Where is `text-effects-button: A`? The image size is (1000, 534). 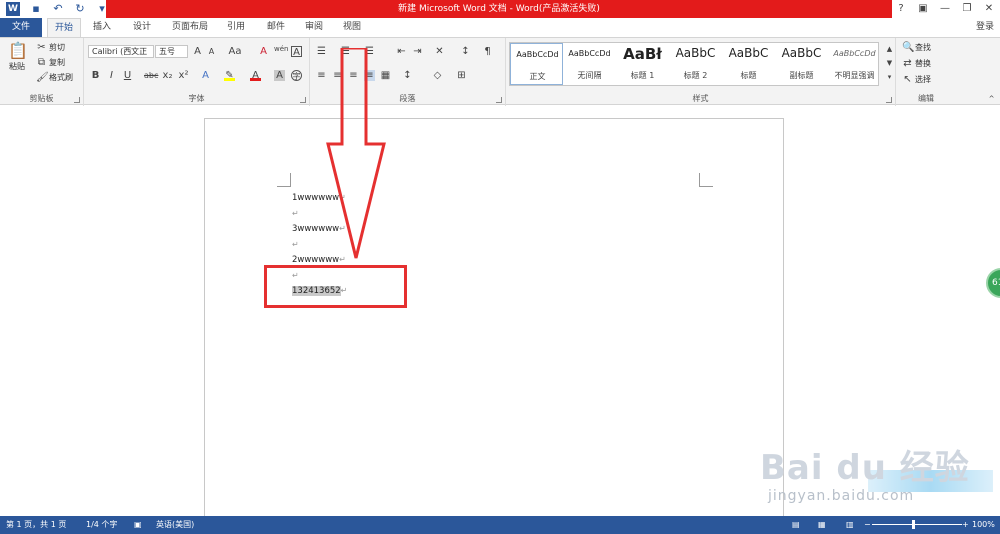
text-effects-button: A is located at coordinates (205, 75).